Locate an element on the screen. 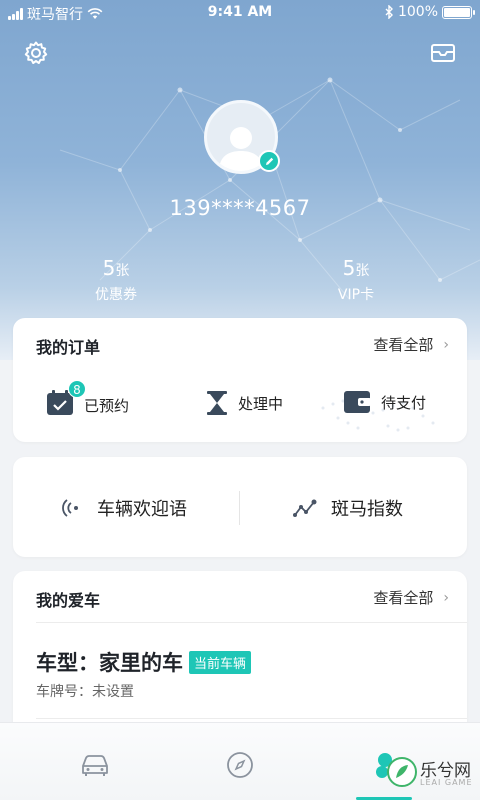 The image size is (480, 800). tab-discover is located at coordinates (240, 765).